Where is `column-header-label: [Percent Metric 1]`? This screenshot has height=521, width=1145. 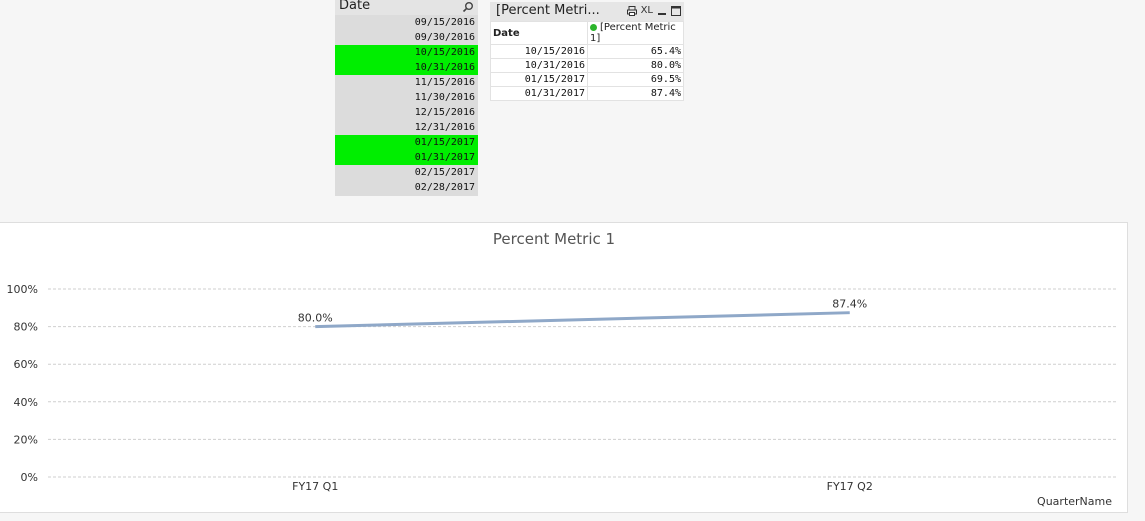 column-header-label: [Percent Metric 1] is located at coordinates (633, 33).